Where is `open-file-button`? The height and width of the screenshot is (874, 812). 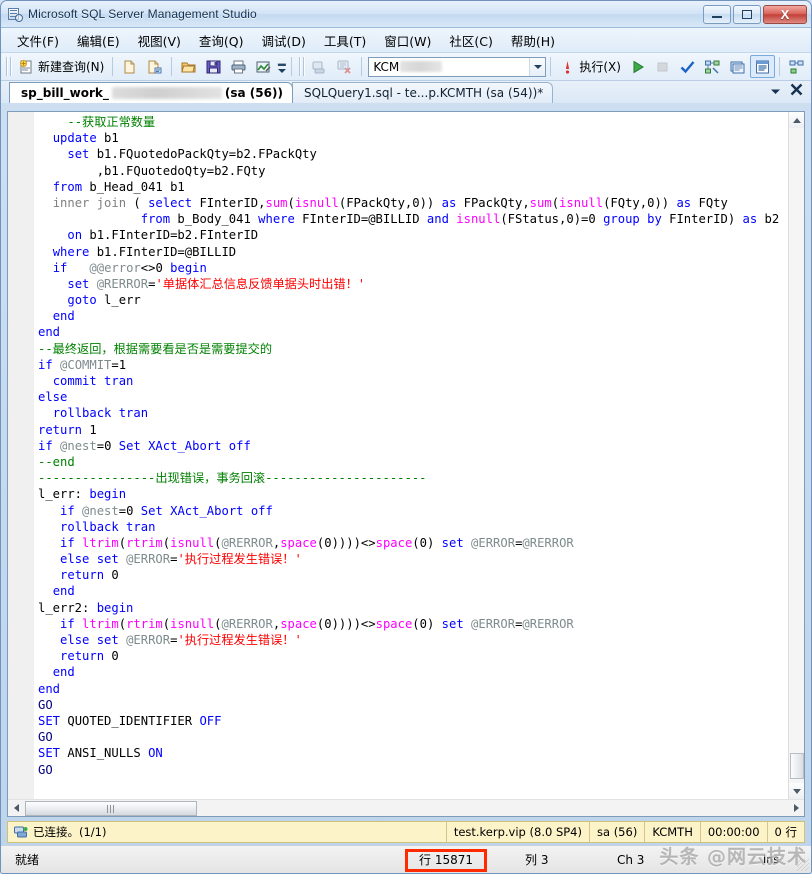
open-file-button is located at coordinates (188, 66).